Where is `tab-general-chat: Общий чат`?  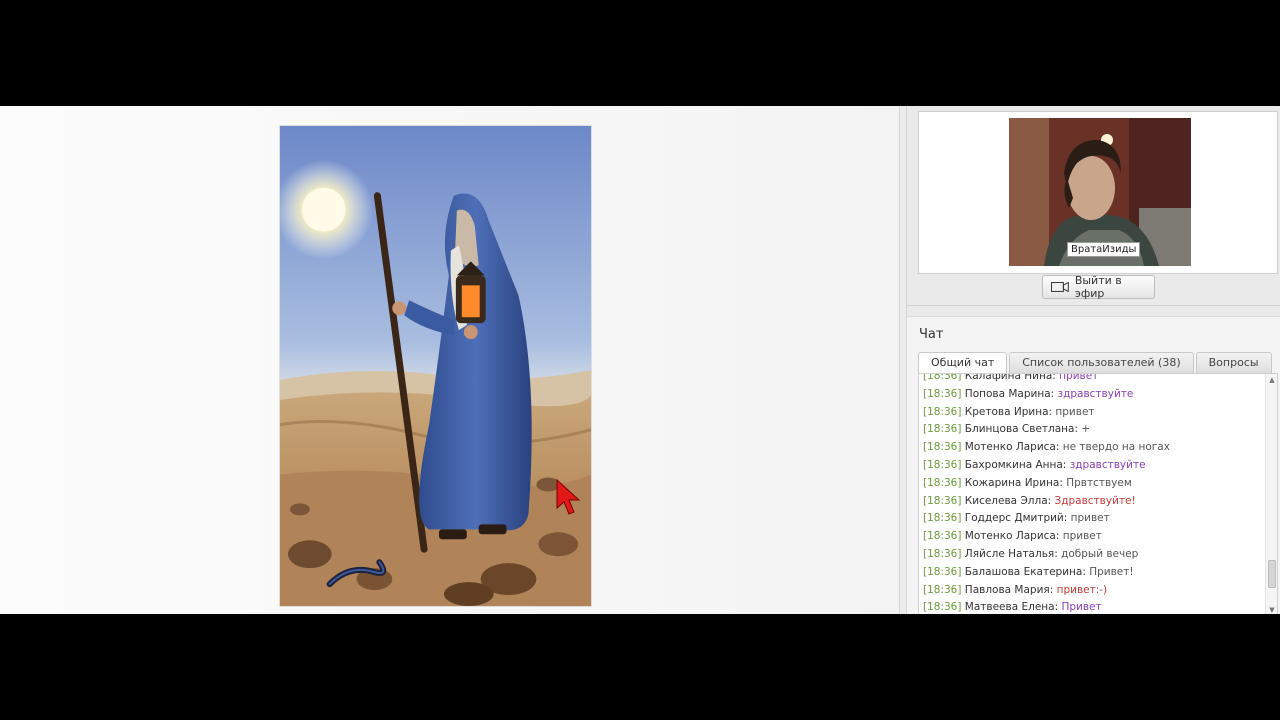
tab-general-chat: Общий чат is located at coordinates (963, 363).